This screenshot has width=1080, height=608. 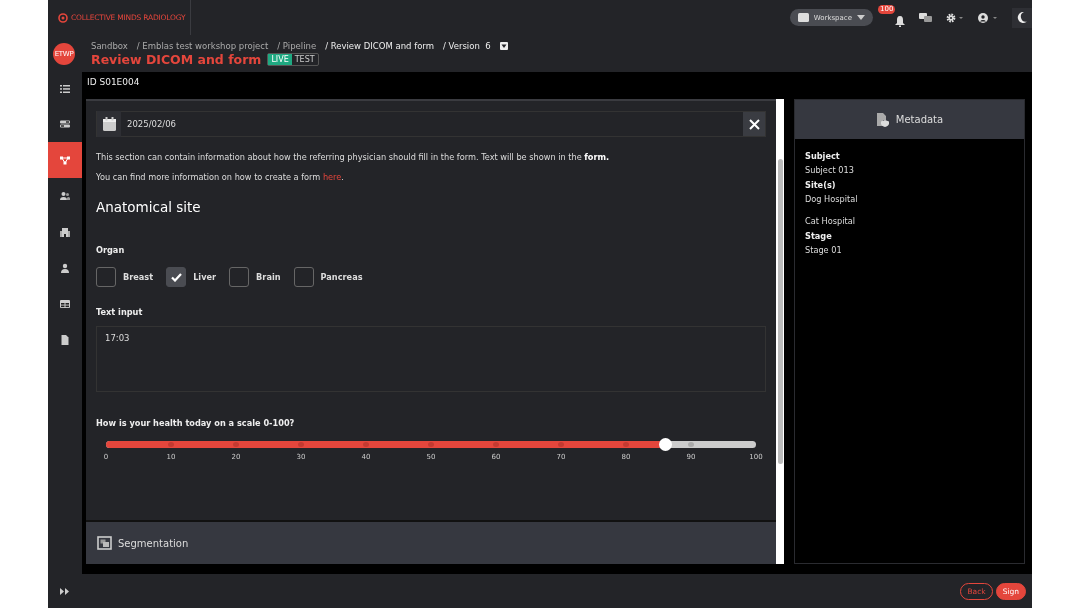 What do you see at coordinates (830, 170) in the screenshot?
I see `metadata-value: Subject 013` at bounding box center [830, 170].